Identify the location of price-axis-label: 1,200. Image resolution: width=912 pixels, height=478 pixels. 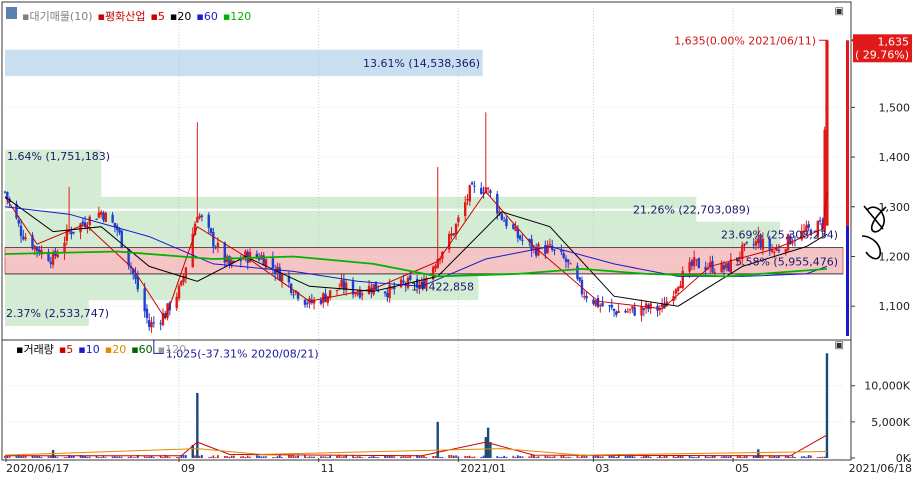
(895, 256).